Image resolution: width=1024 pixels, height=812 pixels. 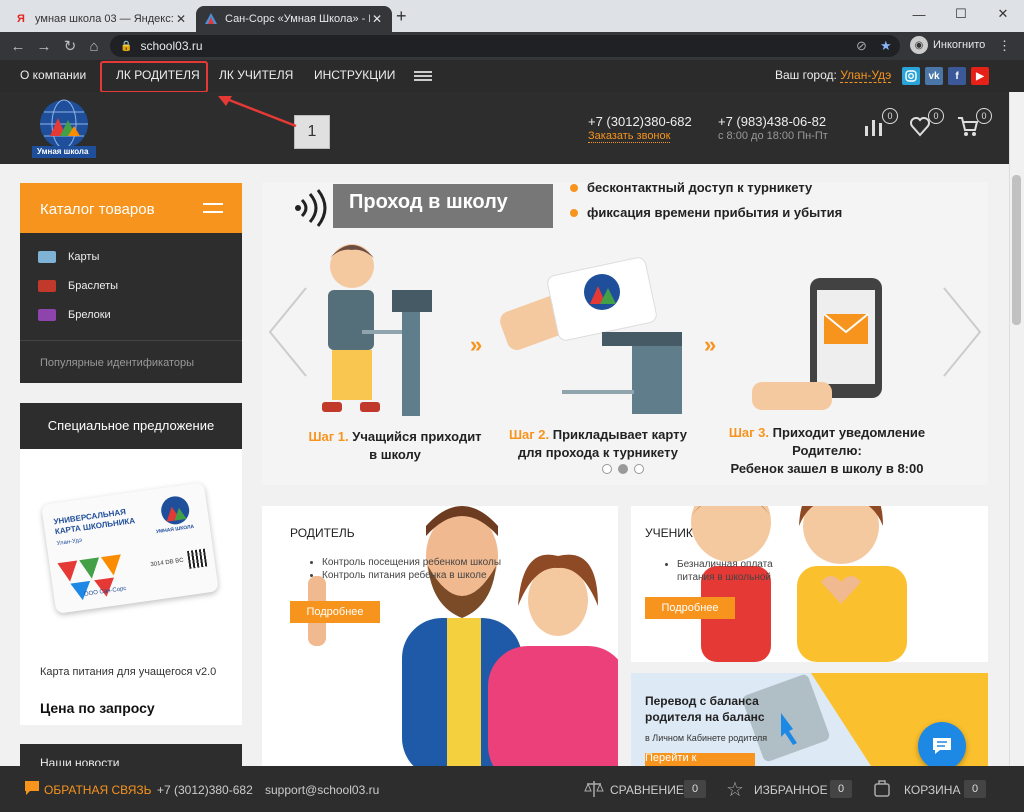 I want to click on star-outline-icon: ☆, so click(x=735, y=790).